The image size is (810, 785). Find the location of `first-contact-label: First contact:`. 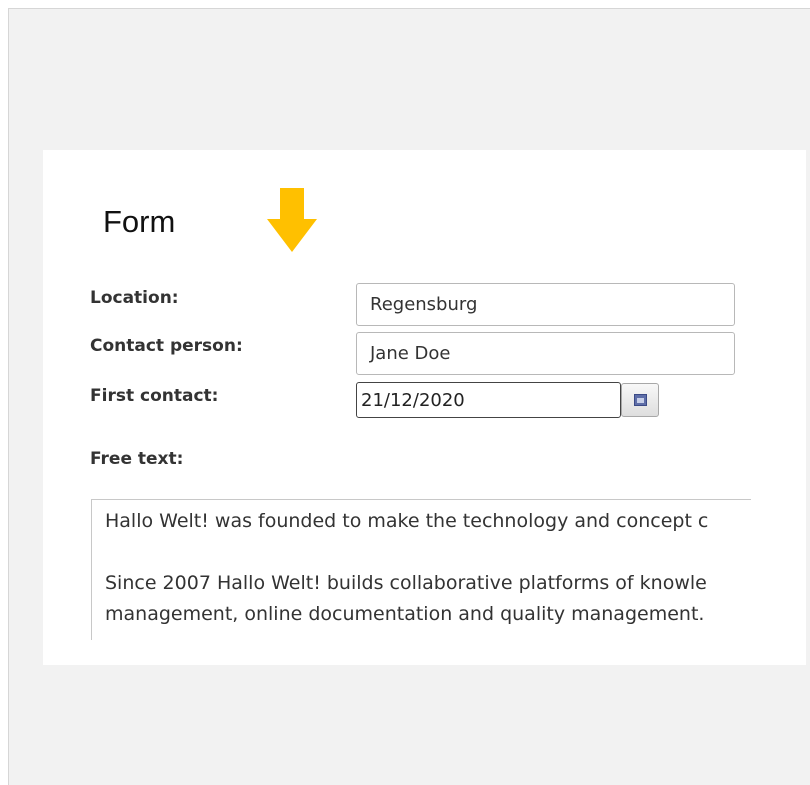

first-contact-label: First contact: is located at coordinates (154, 396).